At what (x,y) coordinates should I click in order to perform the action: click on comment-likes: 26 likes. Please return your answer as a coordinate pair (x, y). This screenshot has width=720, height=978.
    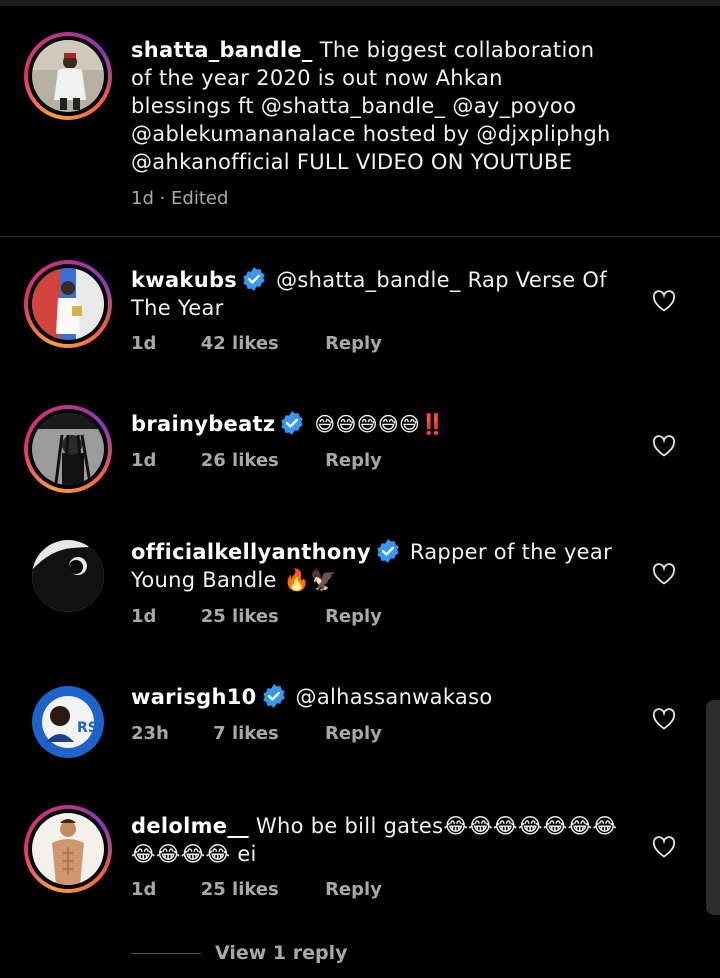
    Looking at the image, I should click on (240, 460).